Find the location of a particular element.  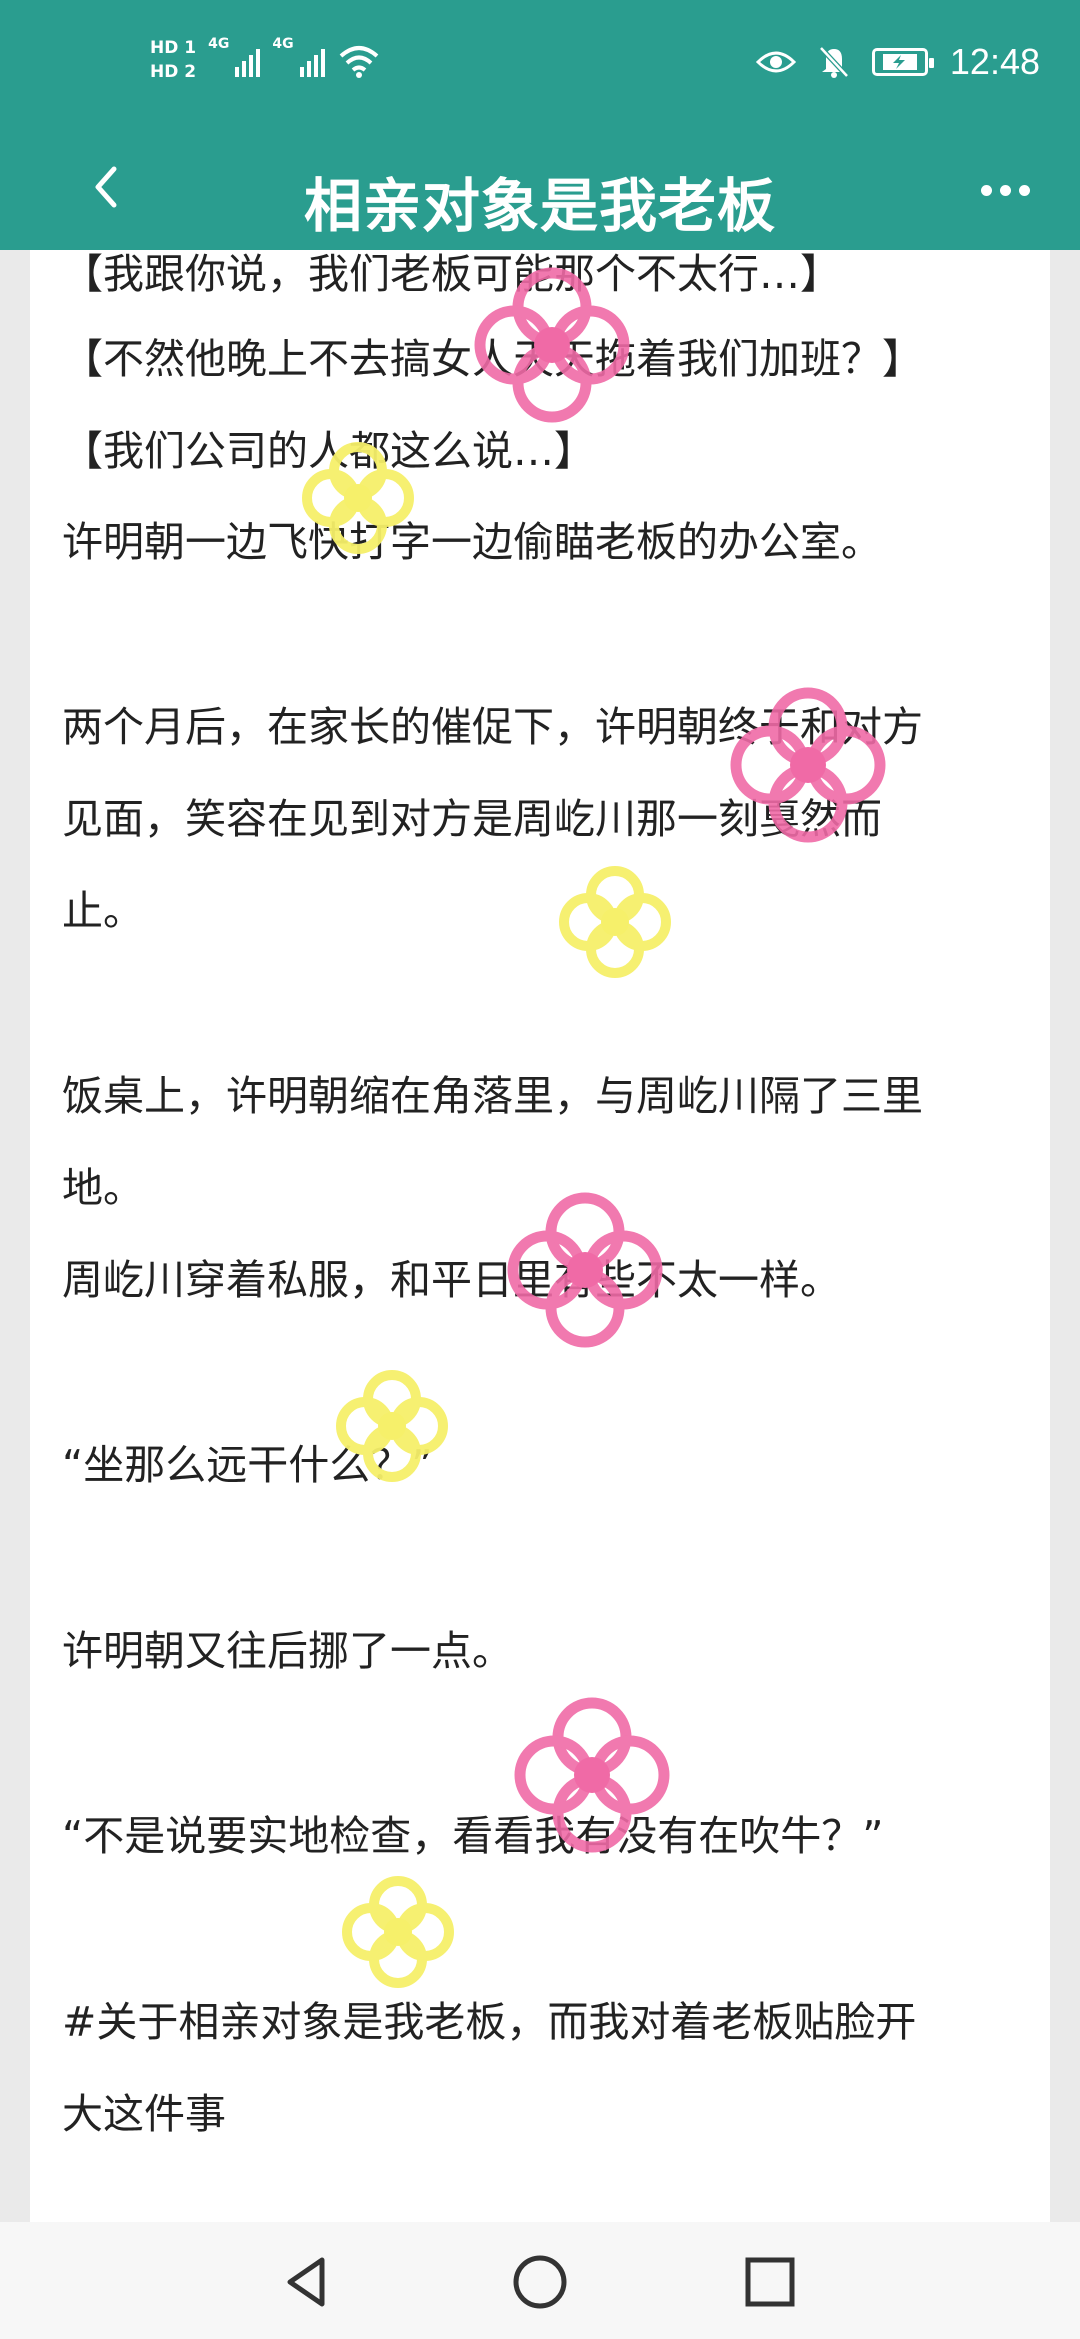

sim1-label: HD 1 is located at coordinates (173, 48).